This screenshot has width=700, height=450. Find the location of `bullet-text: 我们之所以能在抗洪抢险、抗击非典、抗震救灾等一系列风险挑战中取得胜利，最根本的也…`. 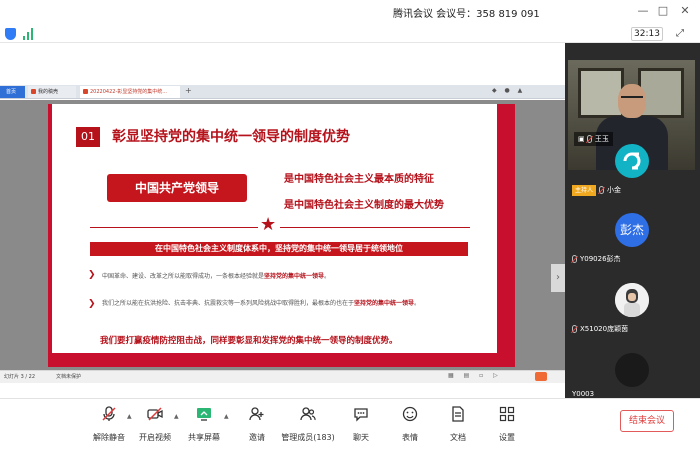

bullet-text: 我们之所以能在抗洪抢险、抗击非典、抗震救灾等一系列风险挑战中取得胜利，最根本的也… is located at coordinates (228, 303).